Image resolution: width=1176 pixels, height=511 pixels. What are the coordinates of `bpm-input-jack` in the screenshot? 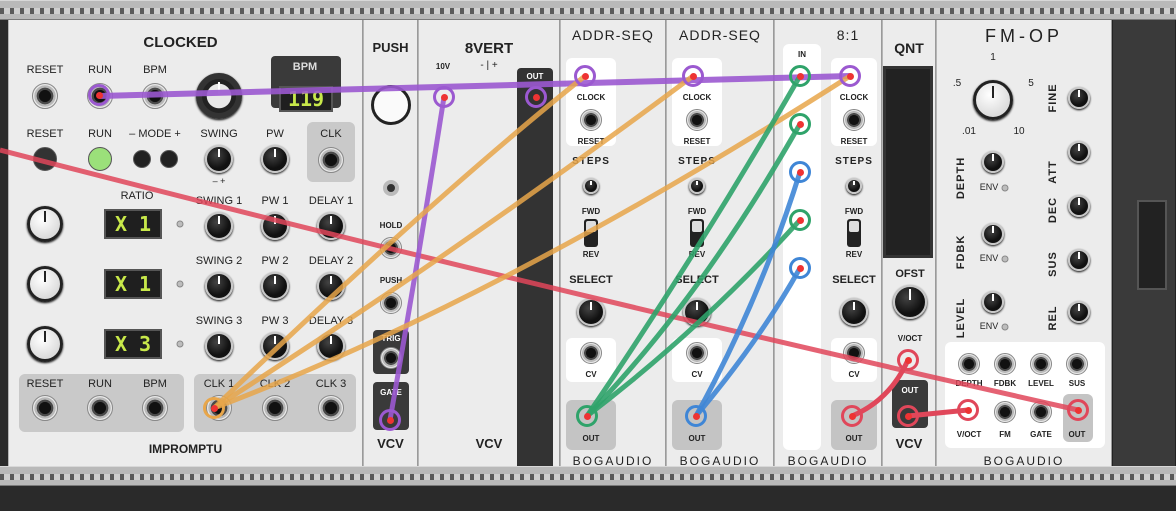 It's located at (155, 96).